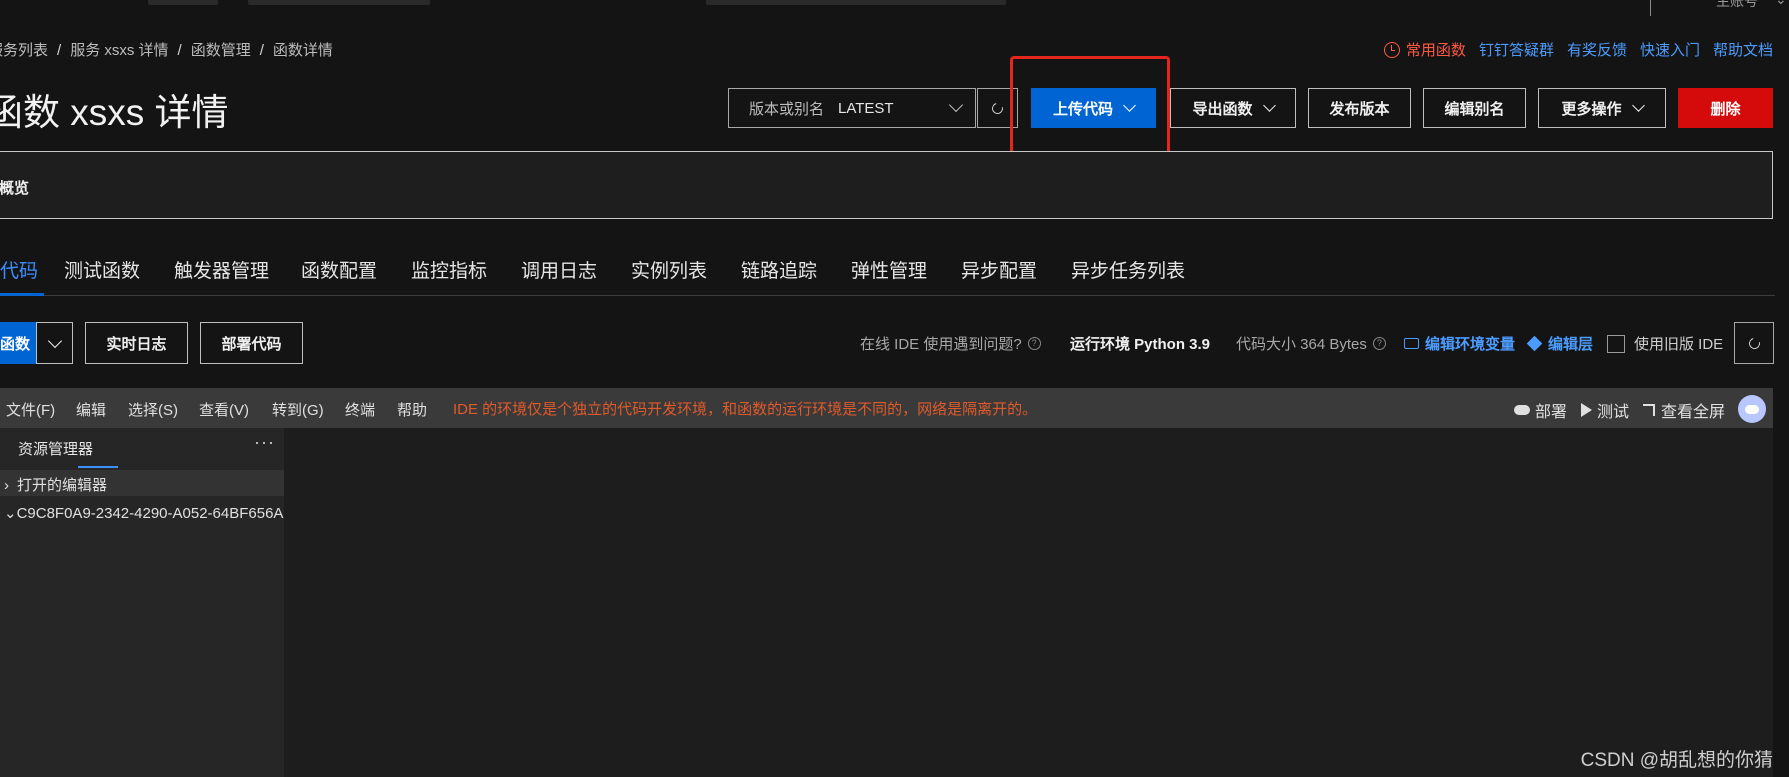 The width and height of the screenshot is (1789, 777). I want to click on more-icon: ···, so click(264, 442).